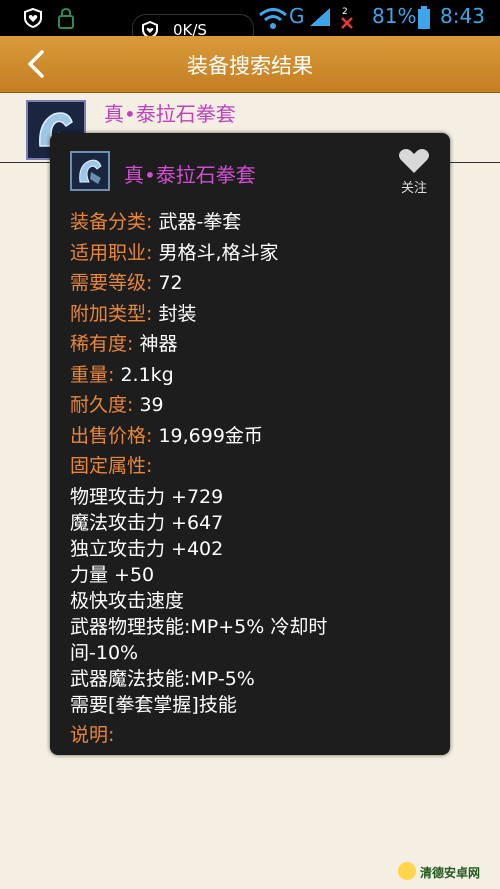  I want to click on network-type-label: G, so click(297, 16).